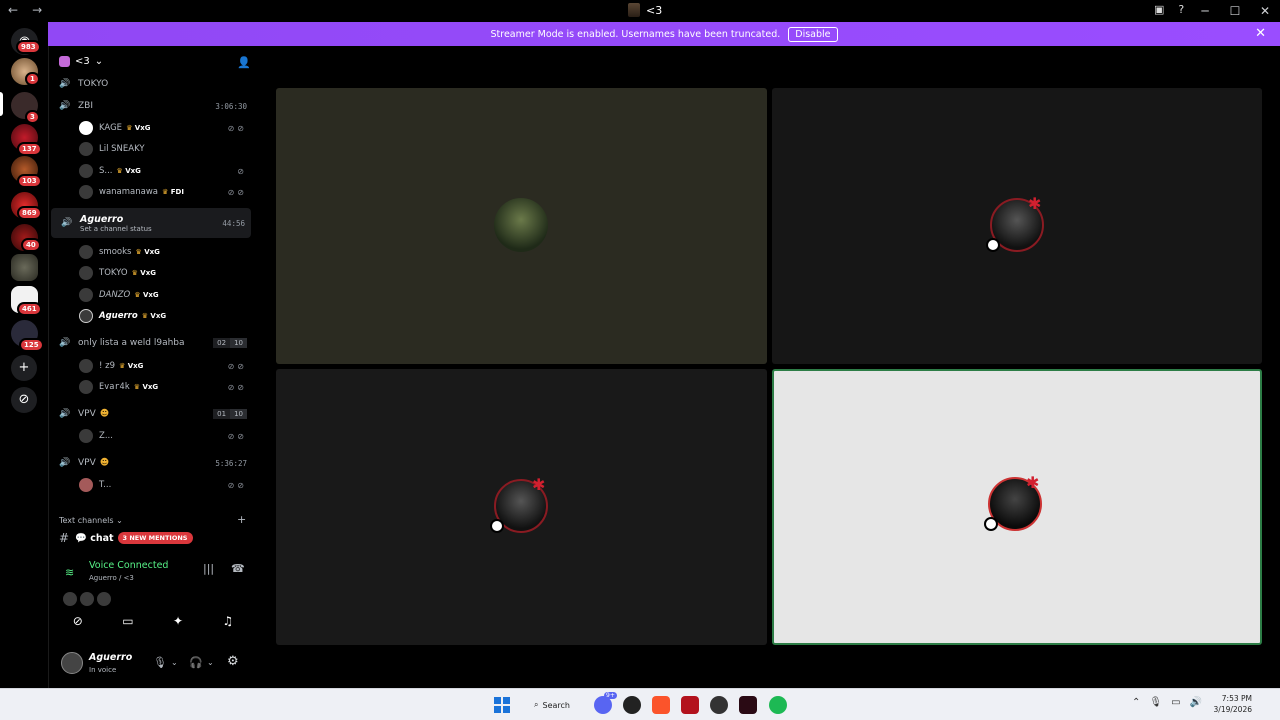  I want to click on brave-icon, so click(661, 705).